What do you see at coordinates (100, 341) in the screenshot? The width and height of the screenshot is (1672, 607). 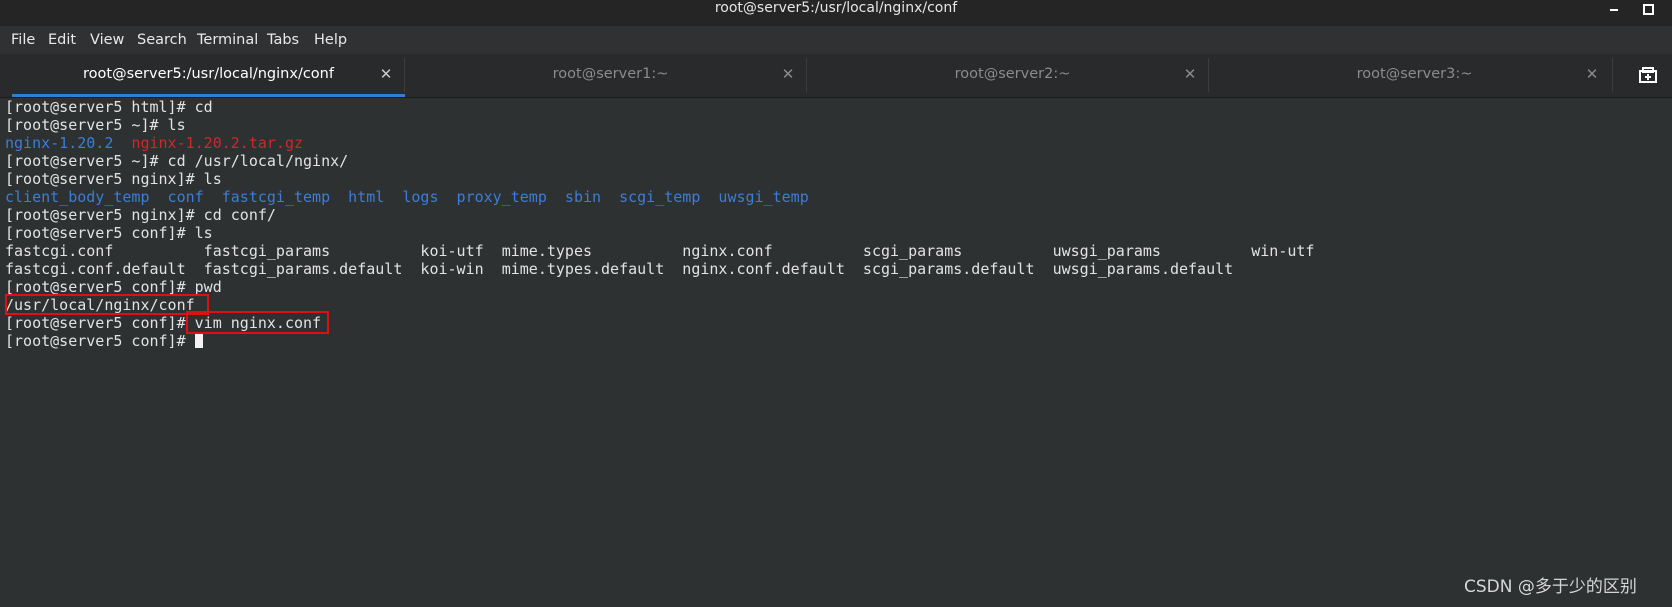 I see `terminal-line-text: [root@server5 conf]#` at bounding box center [100, 341].